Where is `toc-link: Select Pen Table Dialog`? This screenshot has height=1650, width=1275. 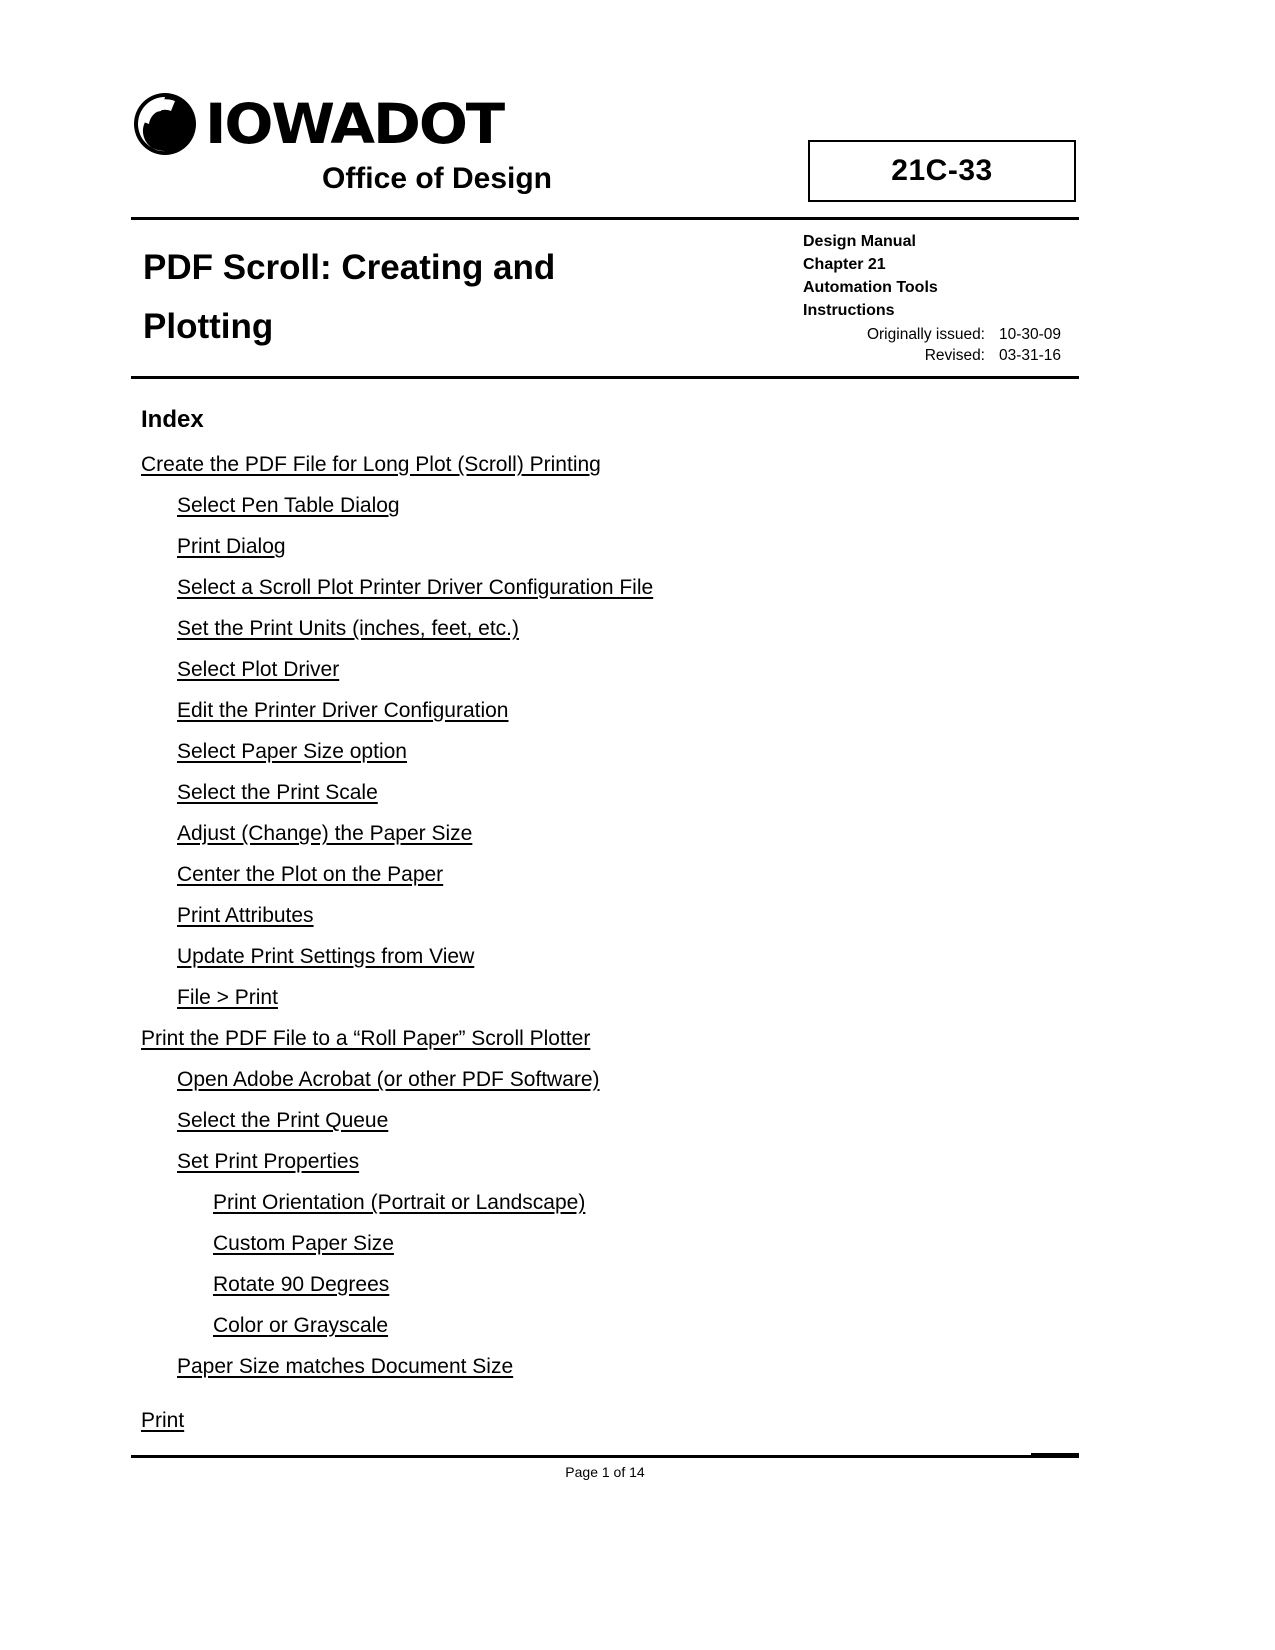 toc-link: Select Pen Table Dialog is located at coordinates (288, 505).